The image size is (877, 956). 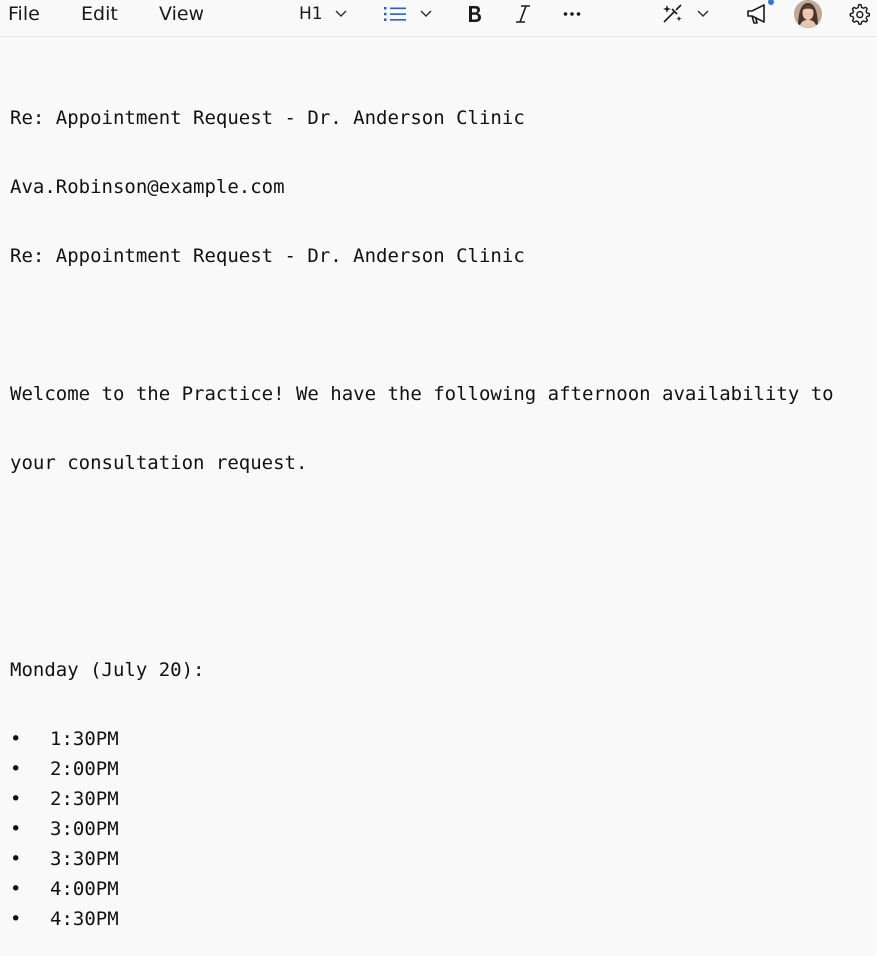 What do you see at coordinates (84, 919) in the screenshot?
I see `time-slot: 4:30PM` at bounding box center [84, 919].